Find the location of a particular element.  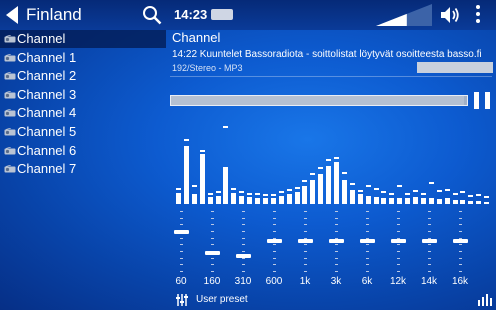

overflow-menu-icon is located at coordinates (478, 16).